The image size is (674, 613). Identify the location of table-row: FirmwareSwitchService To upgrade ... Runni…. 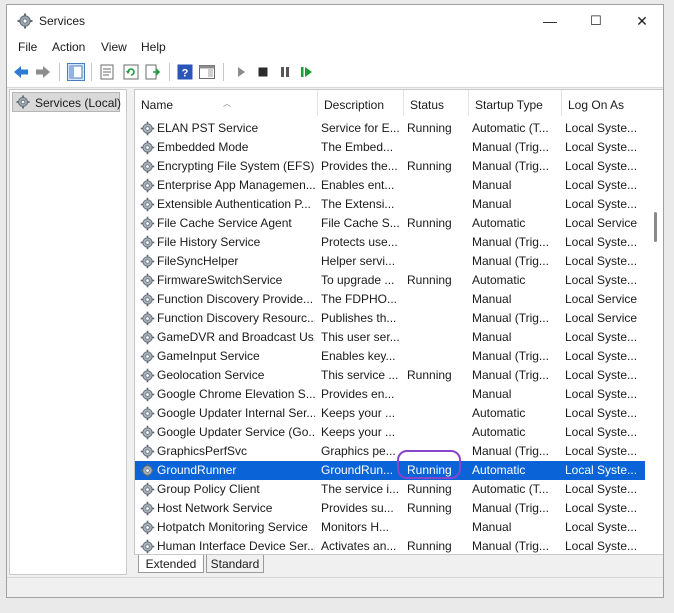
(390, 280).